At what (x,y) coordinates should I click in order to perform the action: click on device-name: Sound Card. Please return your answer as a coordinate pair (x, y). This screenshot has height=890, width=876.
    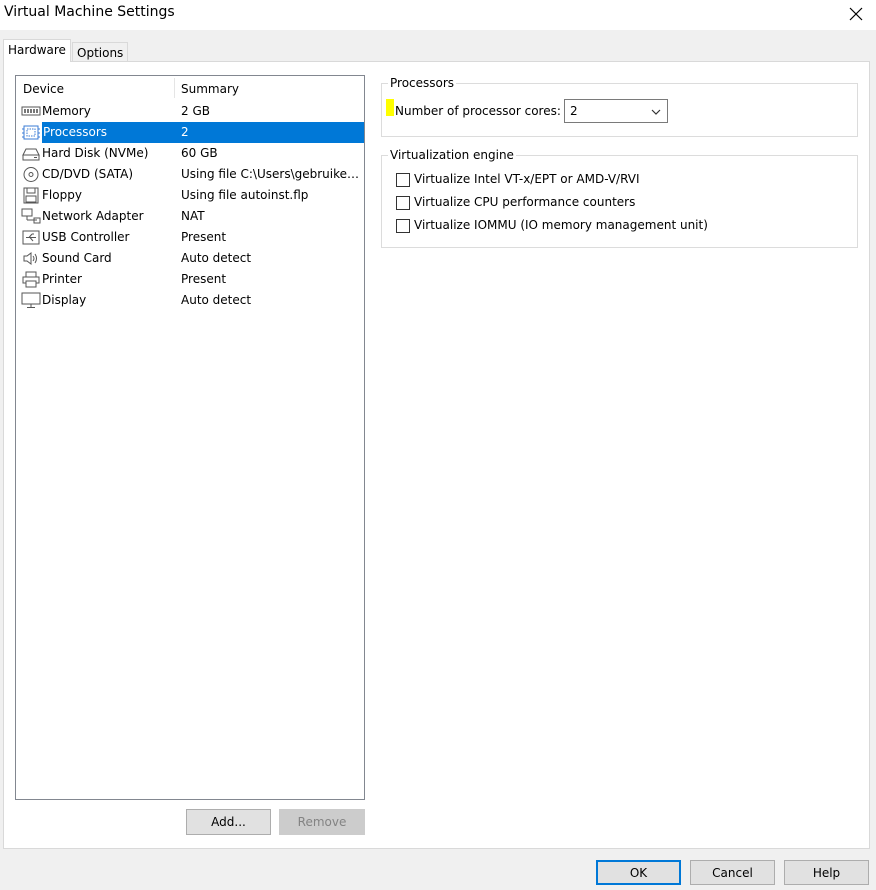
    Looking at the image, I should click on (77, 258).